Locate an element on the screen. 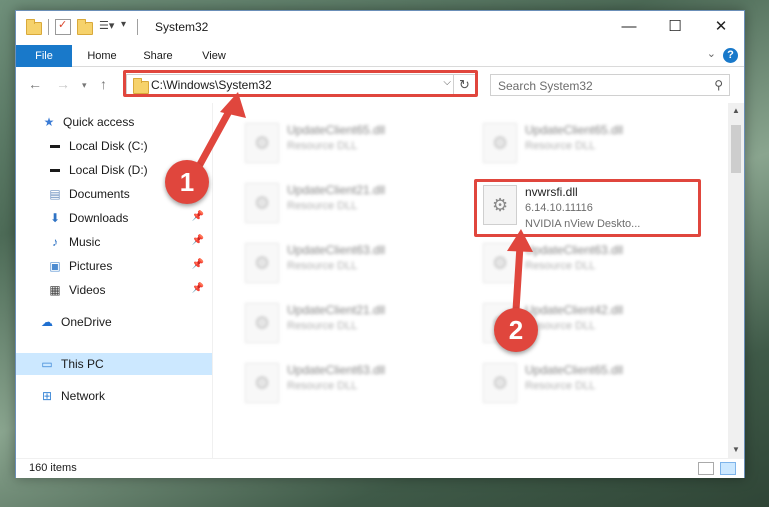 The image size is (769, 507). step-badge-1: 1 is located at coordinates (187, 182).